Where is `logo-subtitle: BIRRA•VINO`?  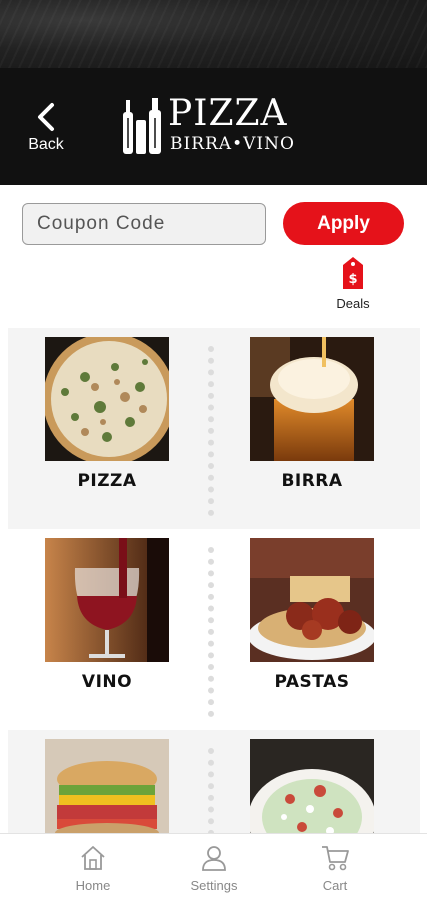 logo-subtitle: BIRRA•VINO is located at coordinates (232, 144).